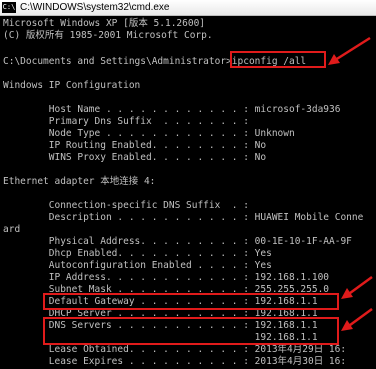 This screenshot has width=376, height=369. Describe the element at coordinates (191, 301) in the screenshot. I see `highlight-box-gateway` at that location.